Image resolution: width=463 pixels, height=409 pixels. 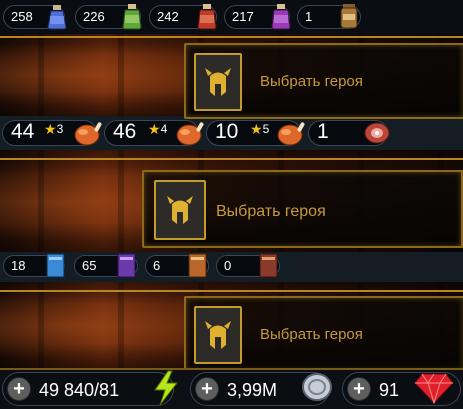 What do you see at coordinates (18, 265) in the screenshot?
I see `counter-value: 18` at bounding box center [18, 265].